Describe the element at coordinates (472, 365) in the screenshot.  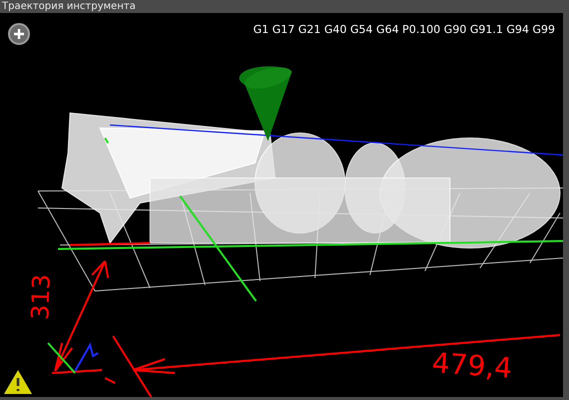
I see `dimension-label: 479,4` at that location.